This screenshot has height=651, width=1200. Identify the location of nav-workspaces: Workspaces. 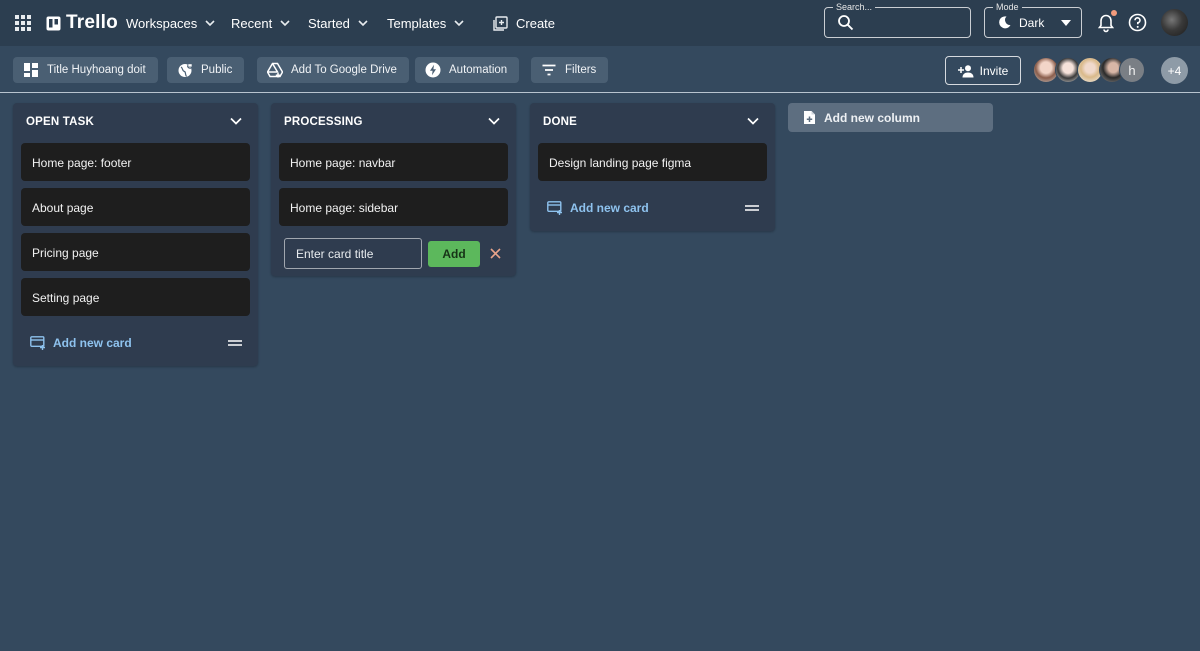
(171, 23).